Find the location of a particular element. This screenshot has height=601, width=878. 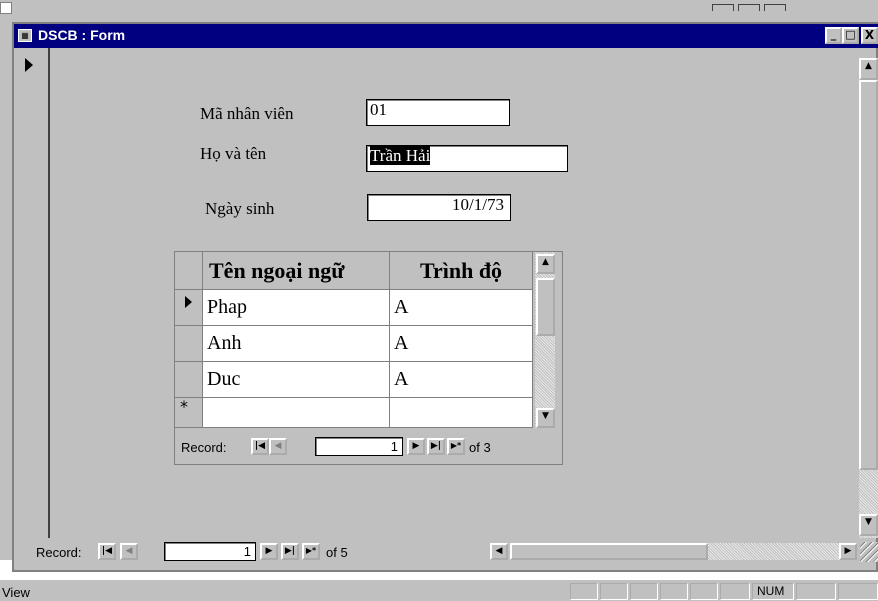

num-lock-indicator: NUM is located at coordinates (773, 591).